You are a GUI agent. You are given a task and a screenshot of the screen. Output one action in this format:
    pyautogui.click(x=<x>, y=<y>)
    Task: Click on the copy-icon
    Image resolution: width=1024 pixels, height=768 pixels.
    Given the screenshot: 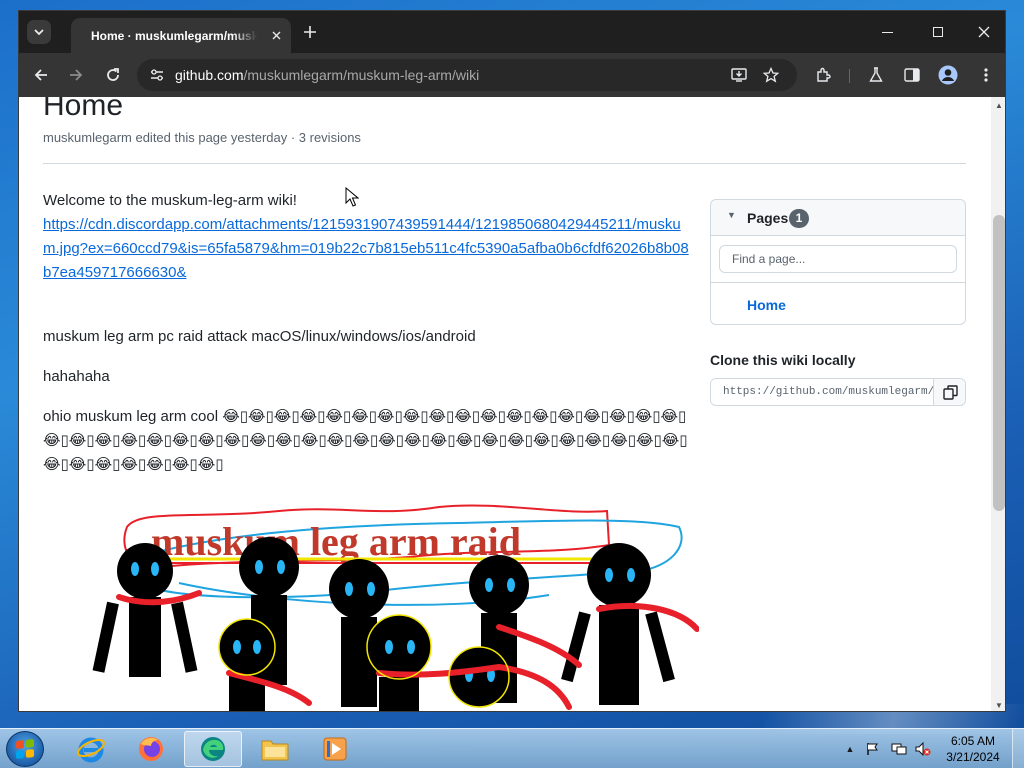 What is the action you would take?
    pyautogui.click(x=950, y=392)
    